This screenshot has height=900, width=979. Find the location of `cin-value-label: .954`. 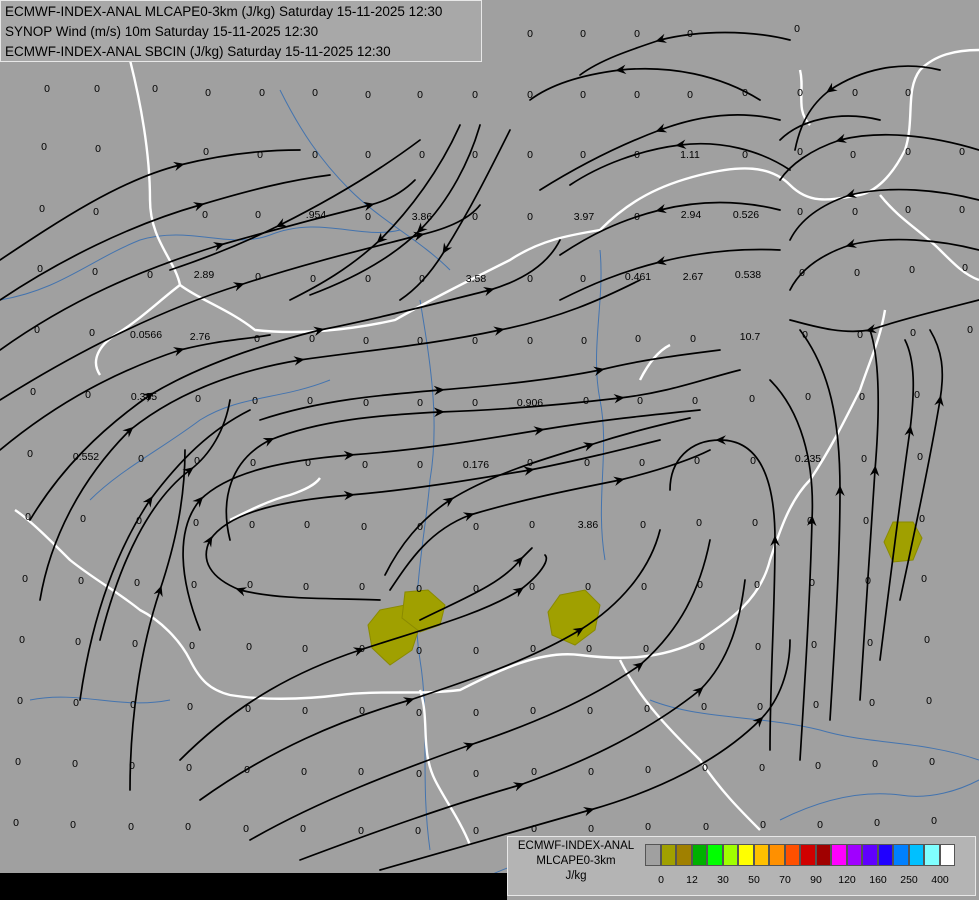

cin-value-label: .954 is located at coordinates (316, 215).